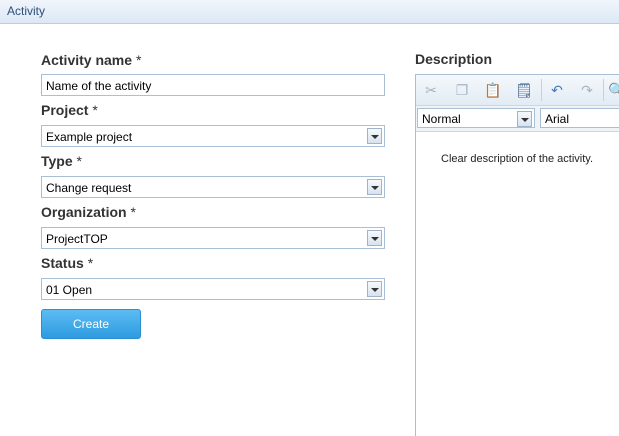  What do you see at coordinates (213, 136) in the screenshot?
I see `project-select: Example project` at bounding box center [213, 136].